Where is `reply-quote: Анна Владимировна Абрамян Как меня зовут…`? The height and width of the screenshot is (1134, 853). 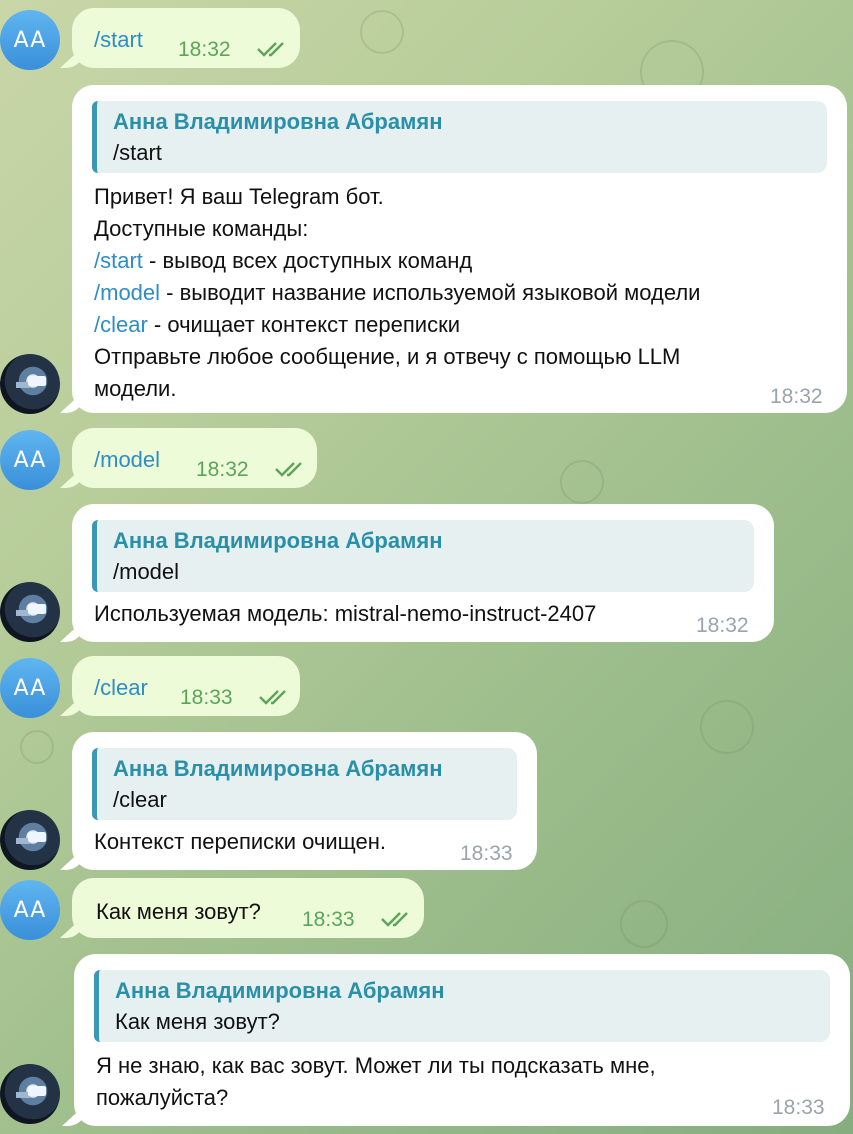
reply-quote: Анна Владимировна Абрамян Как меня зовут… is located at coordinates (462, 1006).